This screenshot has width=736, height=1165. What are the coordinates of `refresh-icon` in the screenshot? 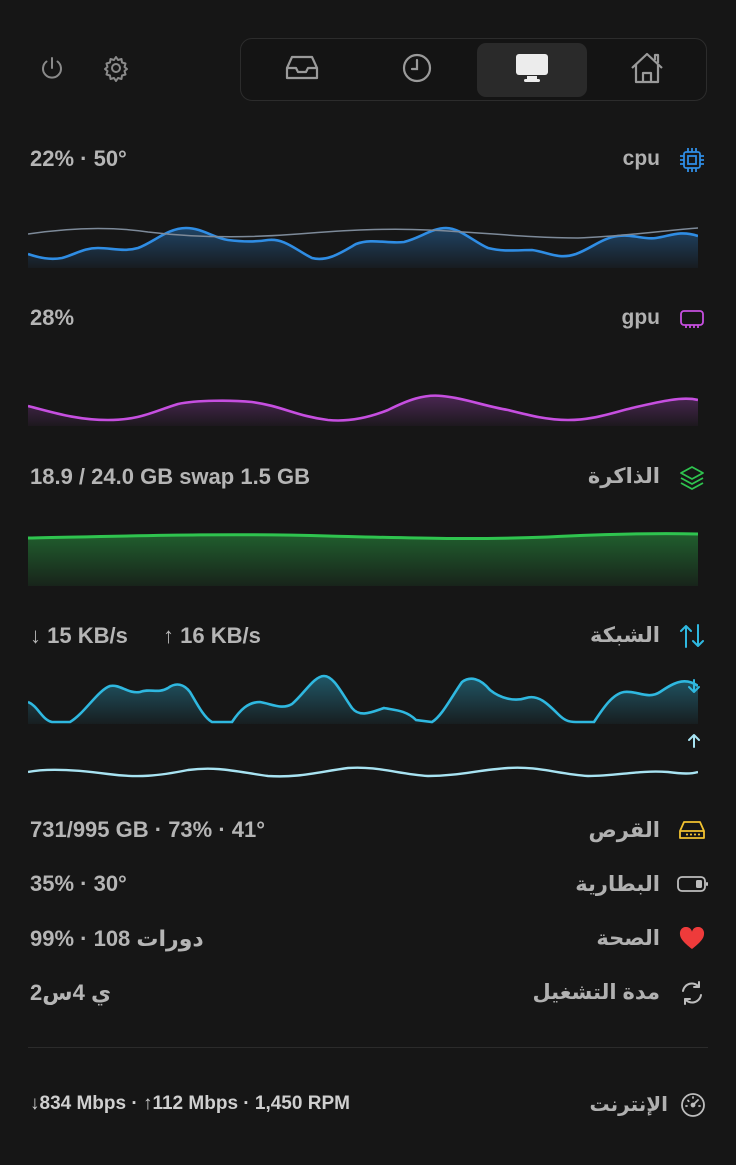 It's located at (692, 995).